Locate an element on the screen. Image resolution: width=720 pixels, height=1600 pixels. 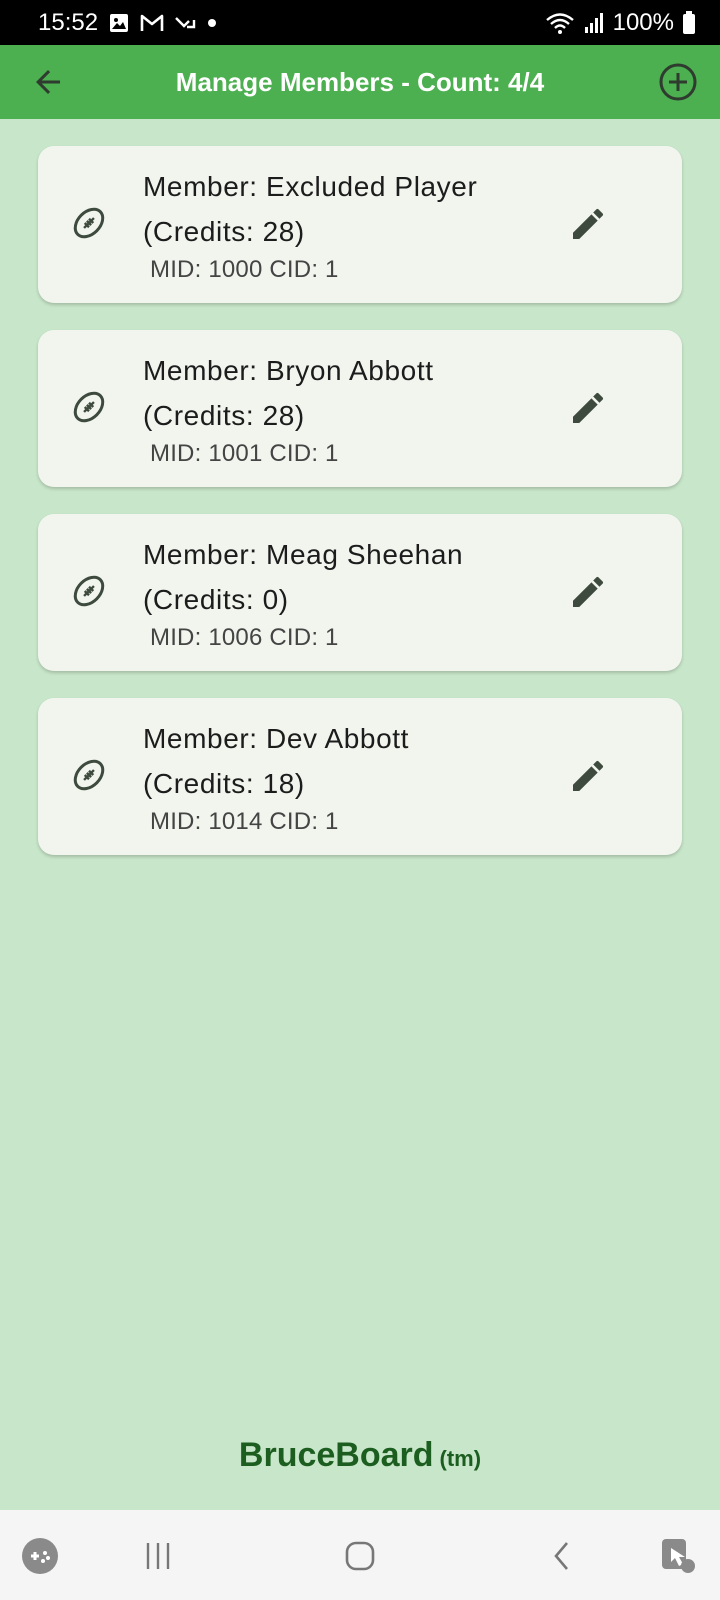
battery-percent: 100% is located at coordinates (643, 22).